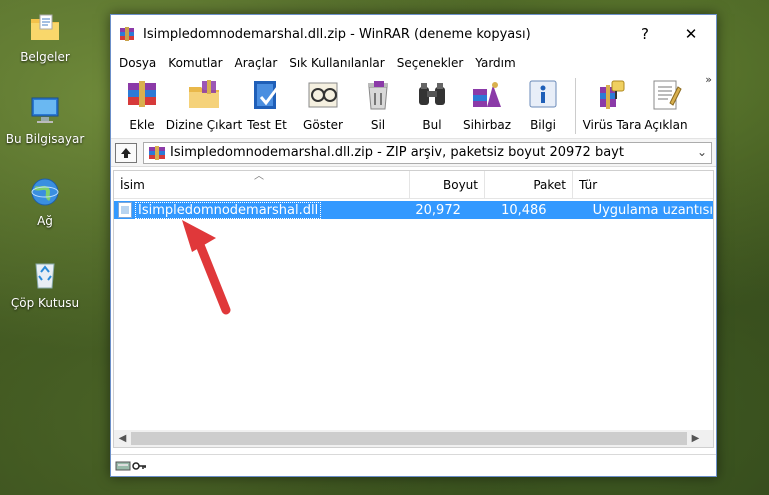 Image resolution: width=769 pixels, height=495 pixels. What do you see at coordinates (667, 95) in the screenshot?
I see `comment-icon` at bounding box center [667, 95].